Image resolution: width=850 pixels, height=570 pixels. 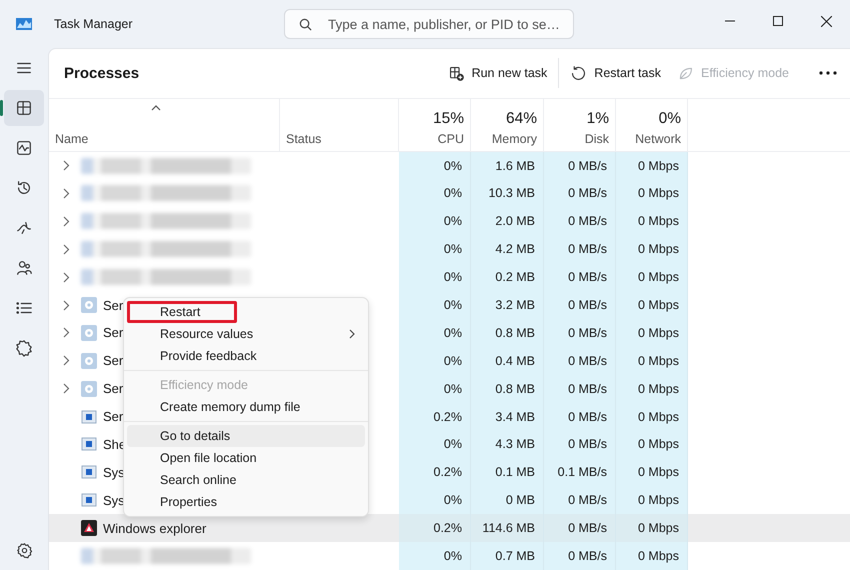 I want to click on menu-item: Open file location, so click(x=246, y=458).